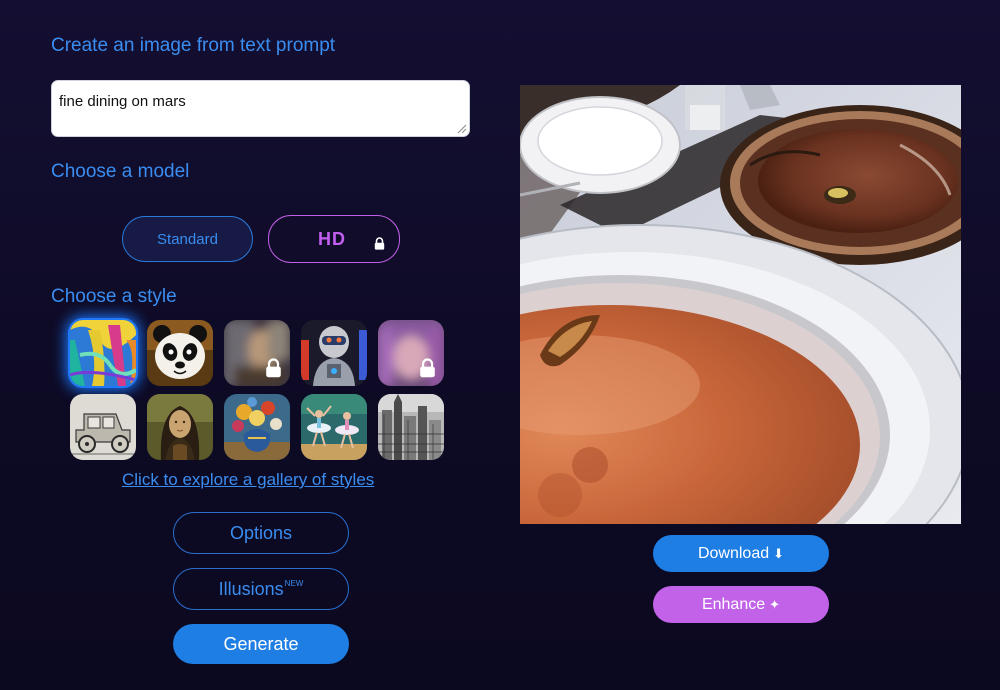 The image size is (1000, 690). I want to click on style-thumb-city-etching, so click(411, 427).